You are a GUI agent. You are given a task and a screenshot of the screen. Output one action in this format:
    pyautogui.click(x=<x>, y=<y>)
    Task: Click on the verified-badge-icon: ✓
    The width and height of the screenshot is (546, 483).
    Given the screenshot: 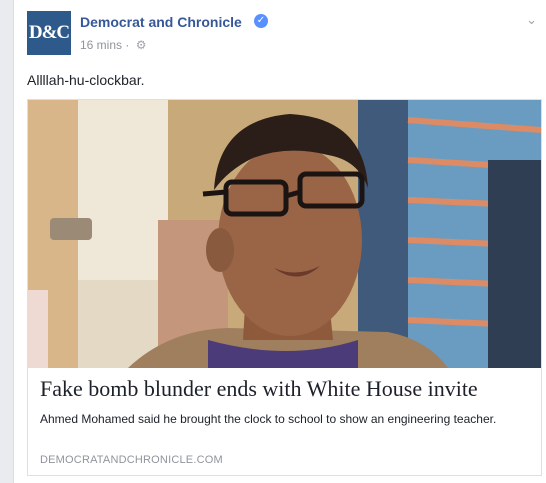 What is the action you would take?
    pyautogui.click(x=261, y=21)
    